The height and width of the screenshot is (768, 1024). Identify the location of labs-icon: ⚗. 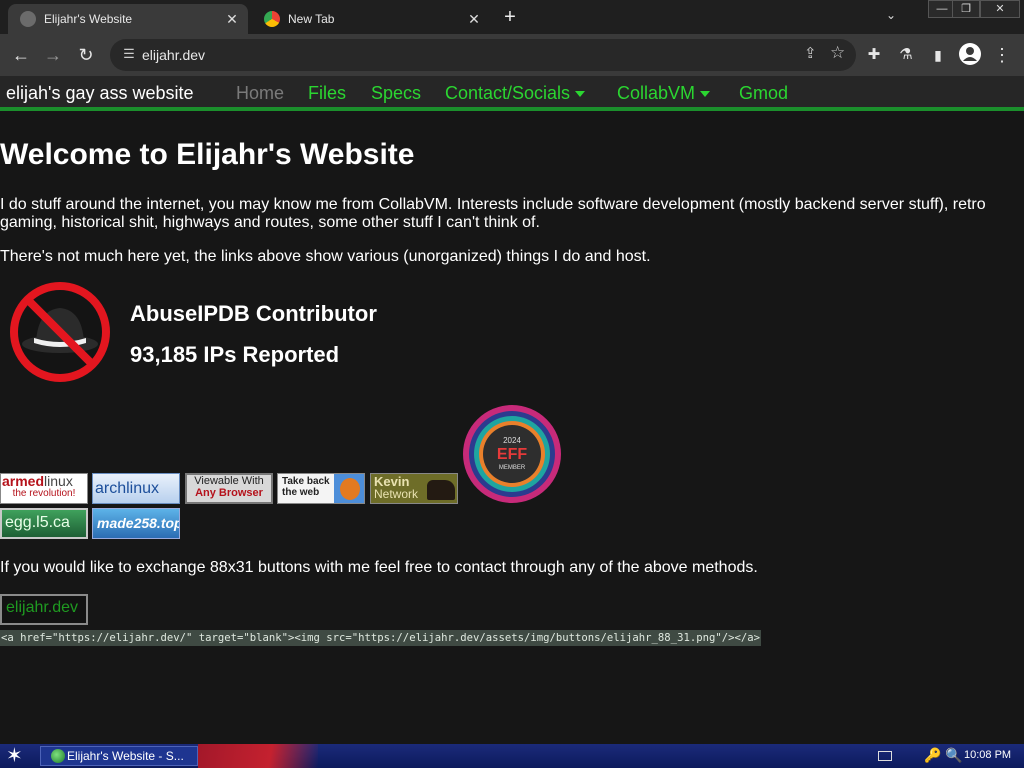
(906, 55).